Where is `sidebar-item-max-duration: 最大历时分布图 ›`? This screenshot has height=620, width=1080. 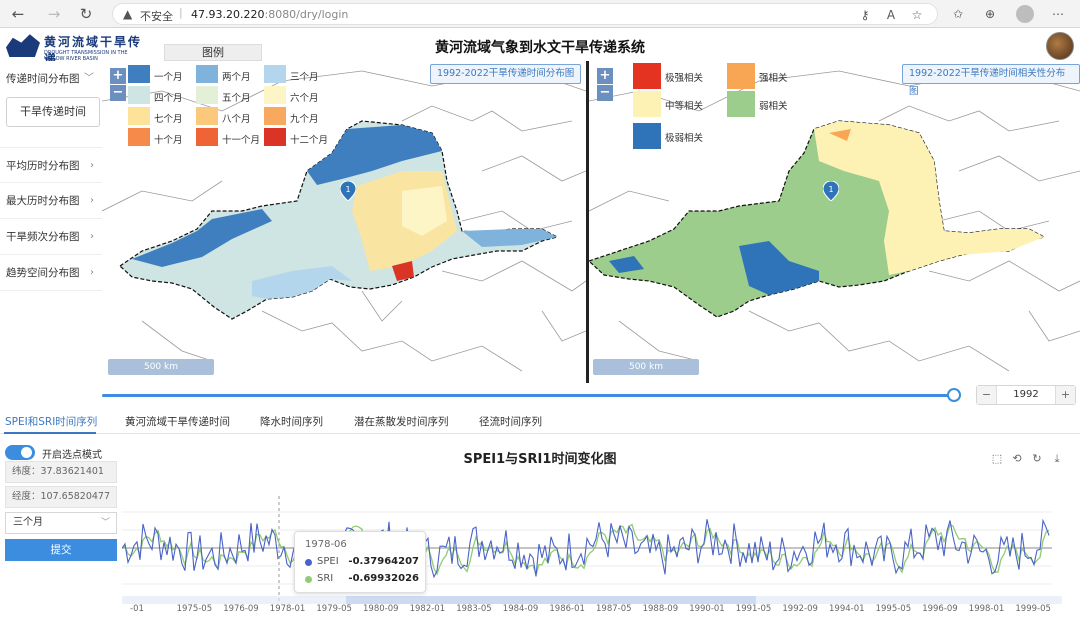
sidebar-item-max-duration: 最大历时分布图 › is located at coordinates (51, 201).